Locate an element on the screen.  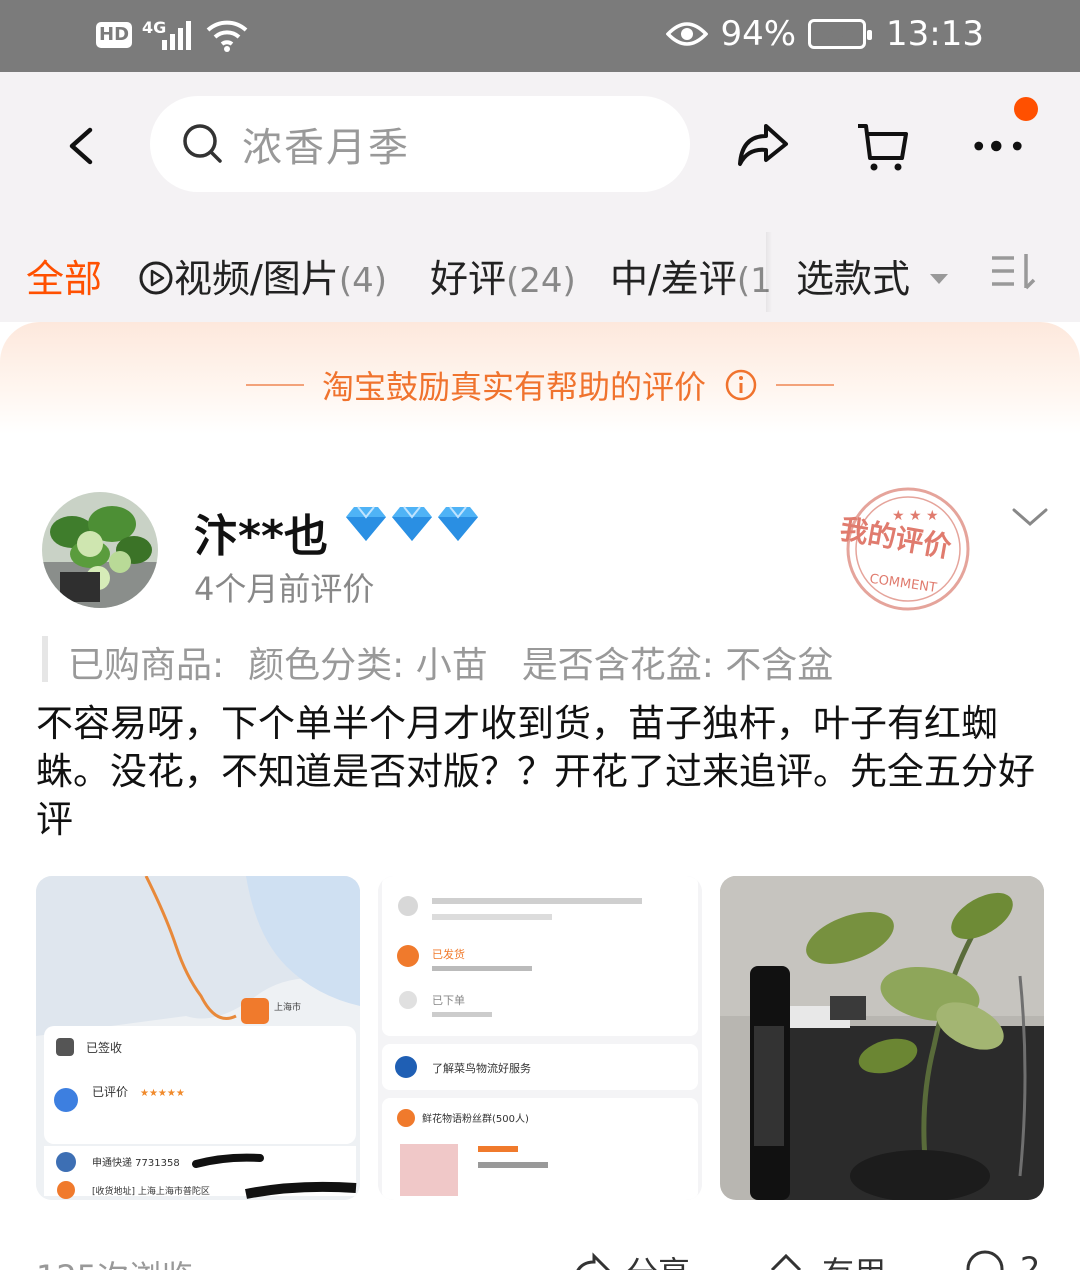
map-city-label: 上海市 is located at coordinates (287, 1007).